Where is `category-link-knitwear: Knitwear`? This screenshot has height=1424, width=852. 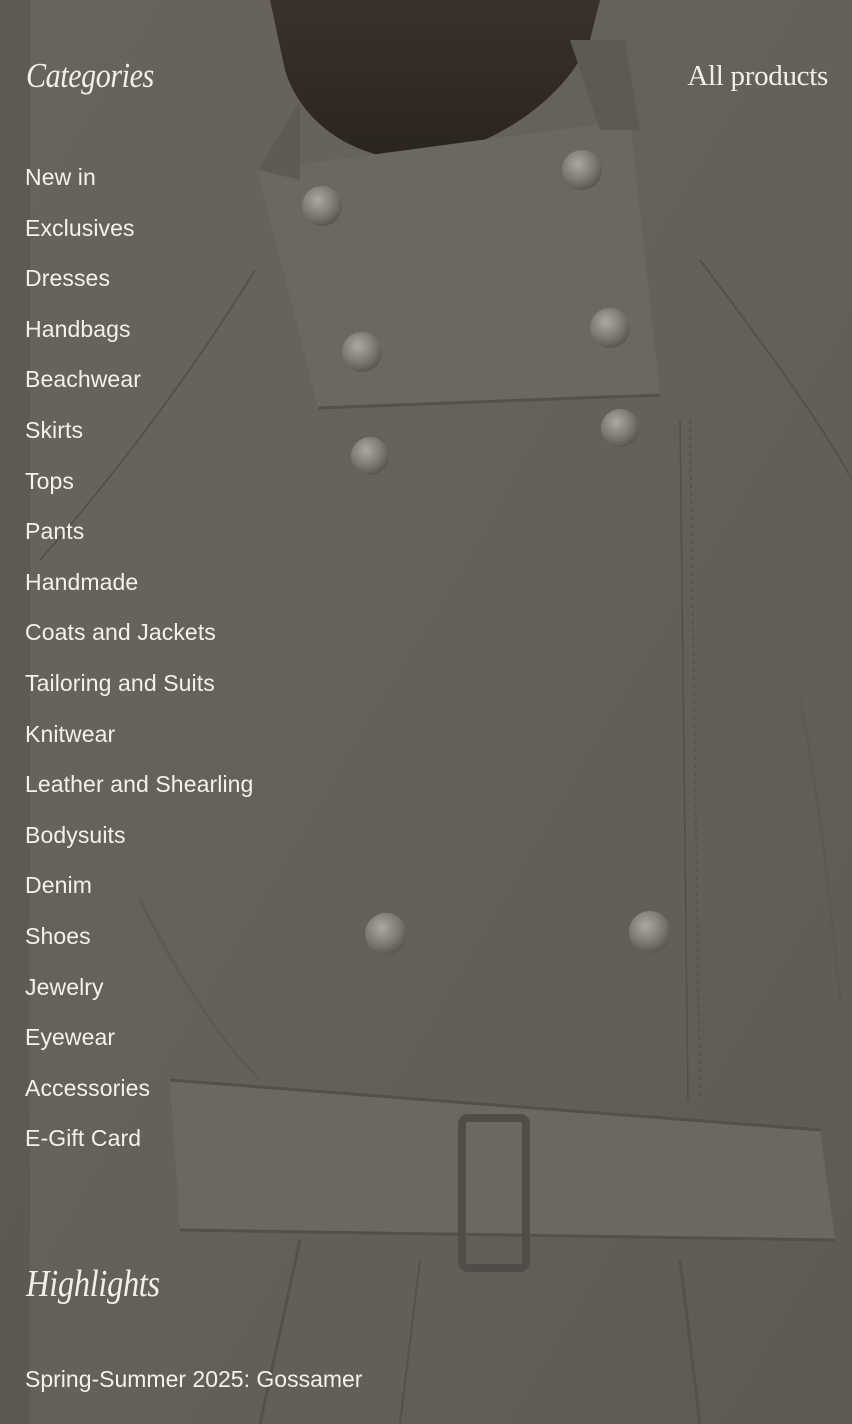
category-link-knitwear: Knitwear is located at coordinates (70, 734).